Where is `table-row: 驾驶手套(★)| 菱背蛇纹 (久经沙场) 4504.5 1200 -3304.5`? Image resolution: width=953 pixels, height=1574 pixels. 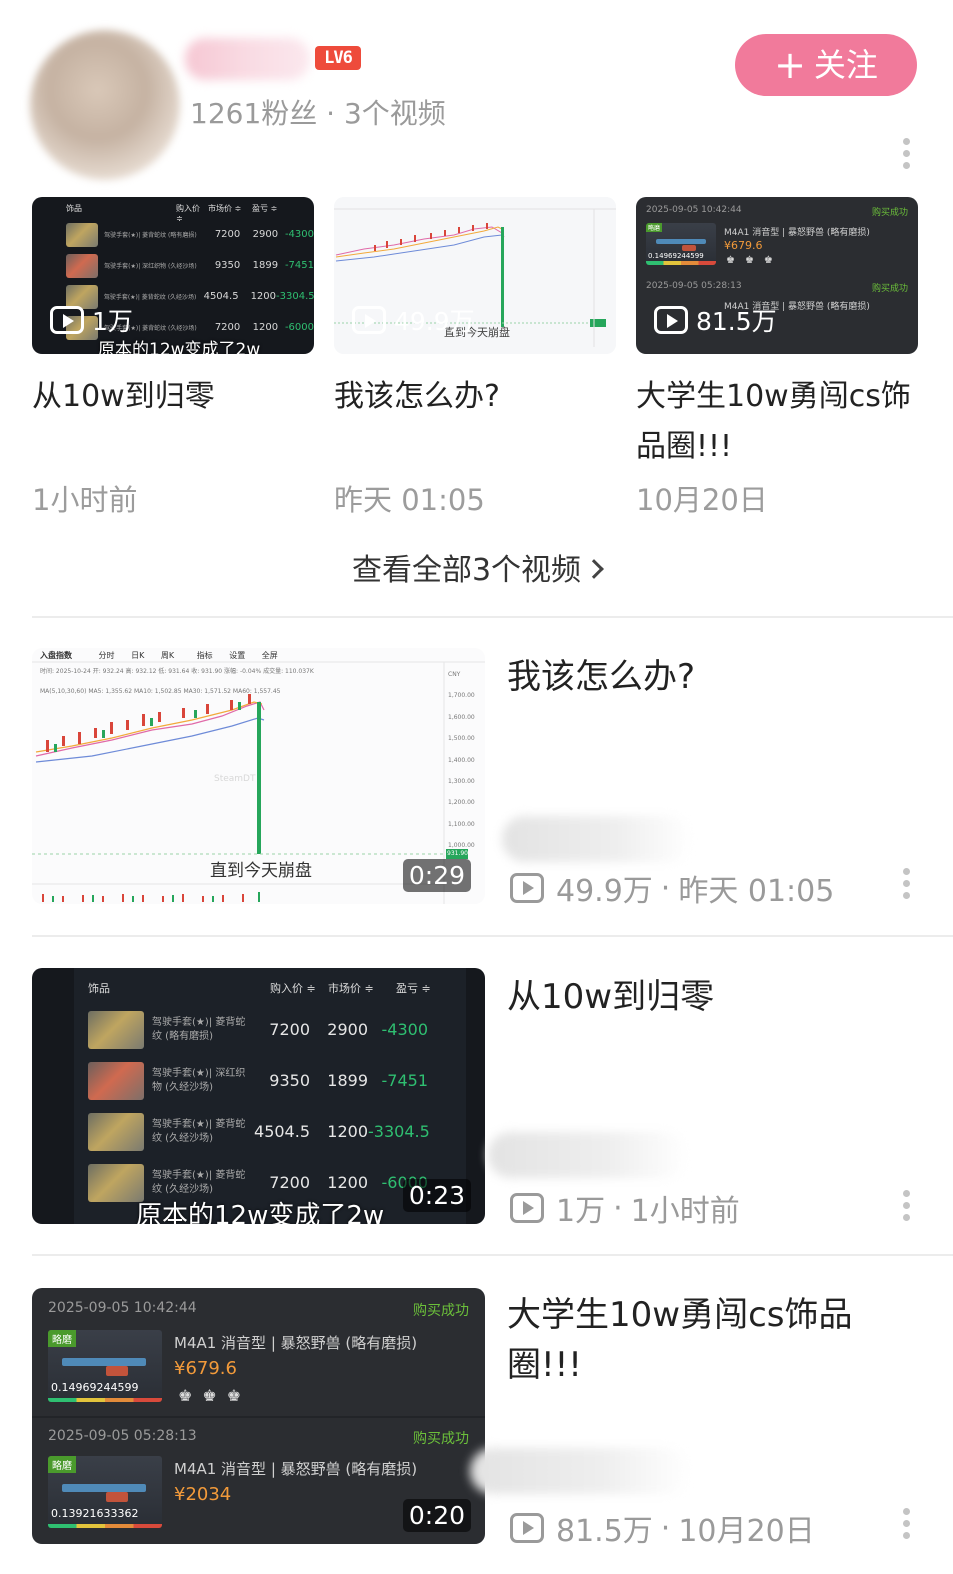 table-row: 驾驶手套(★)| 菱背蛇纹 (久经沙场) 4504.5 1200 -3304.5 is located at coordinates (259, 1131).